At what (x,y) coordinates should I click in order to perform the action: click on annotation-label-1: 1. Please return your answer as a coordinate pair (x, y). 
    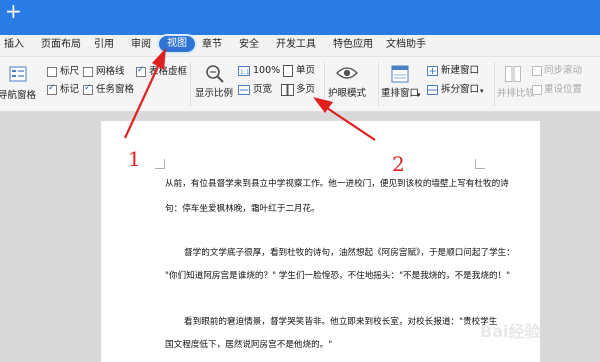
    Looking at the image, I should click on (134, 159).